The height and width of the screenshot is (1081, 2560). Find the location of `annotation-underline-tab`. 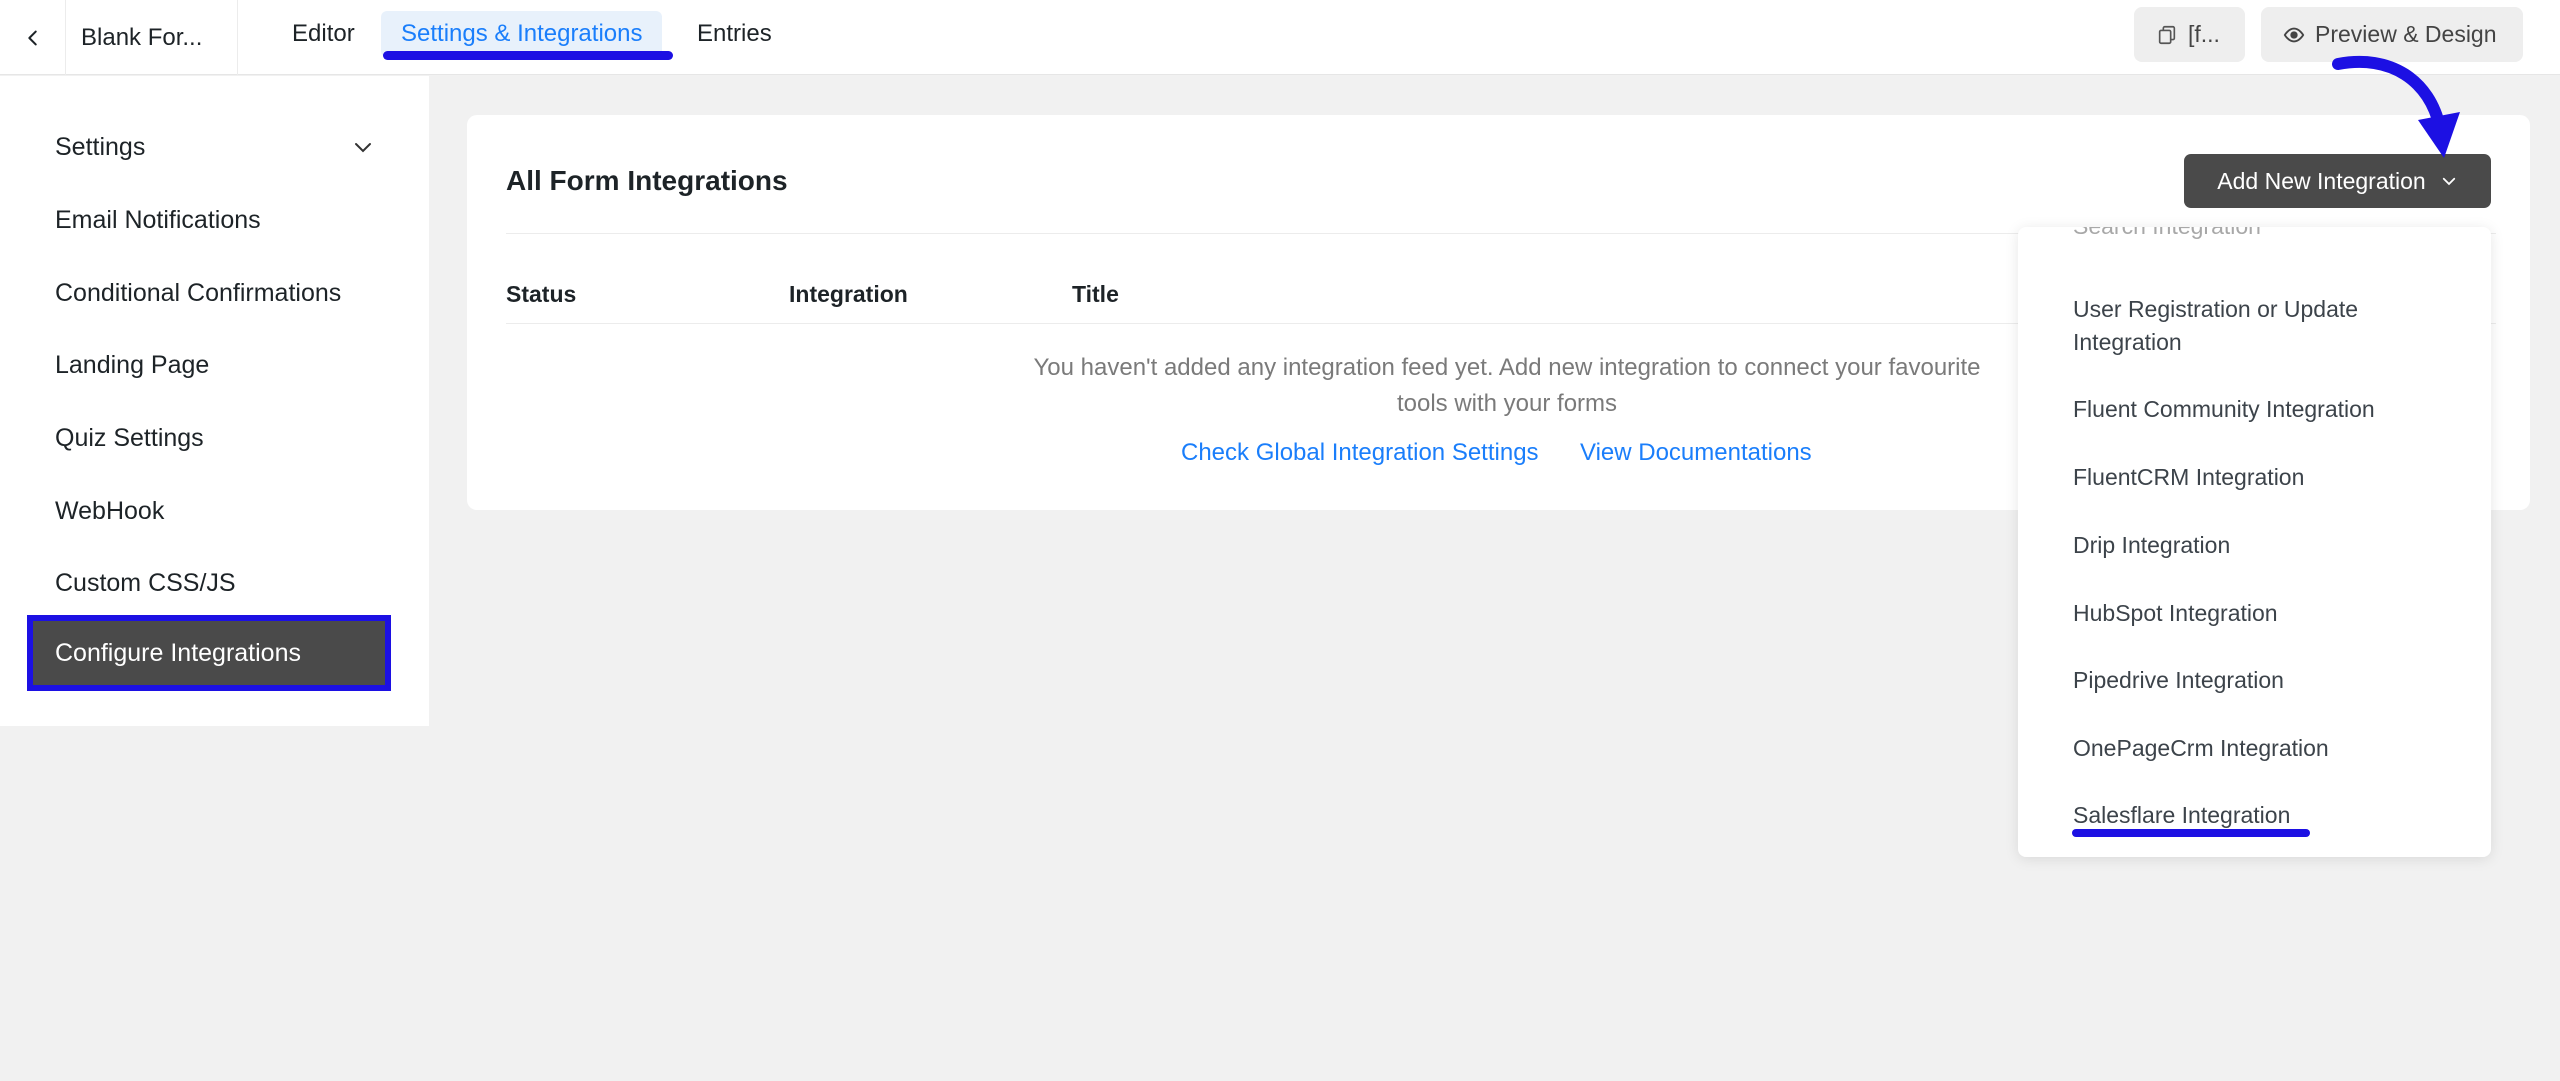

annotation-underline-tab is located at coordinates (528, 55).